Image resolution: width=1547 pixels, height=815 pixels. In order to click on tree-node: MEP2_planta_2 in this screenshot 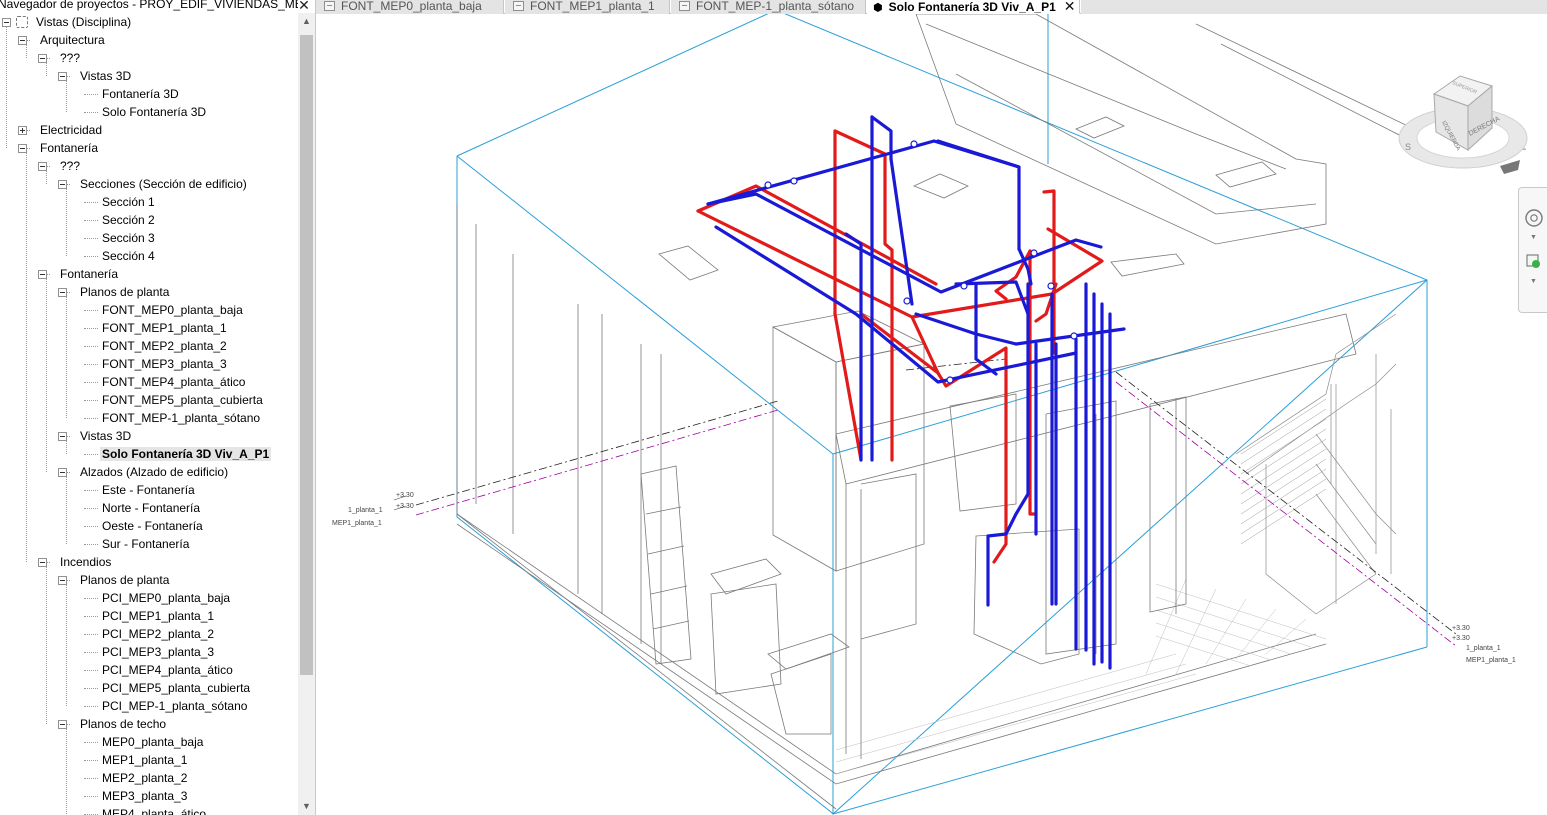, I will do `click(144, 778)`.